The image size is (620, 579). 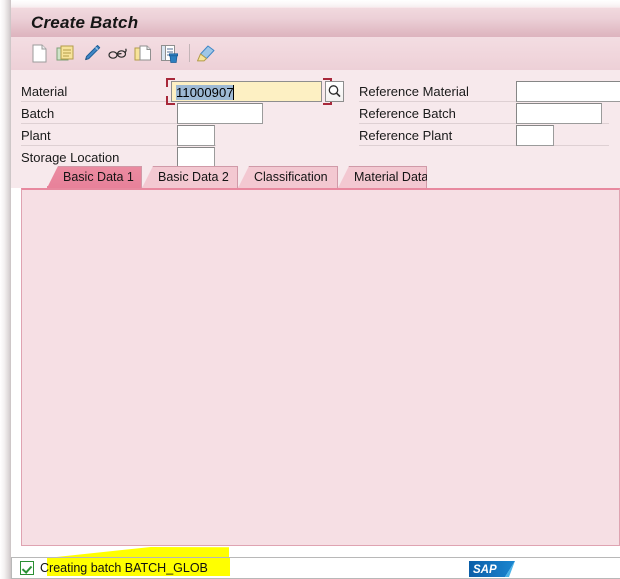 What do you see at coordinates (220, 113) in the screenshot?
I see `batch-input` at bounding box center [220, 113].